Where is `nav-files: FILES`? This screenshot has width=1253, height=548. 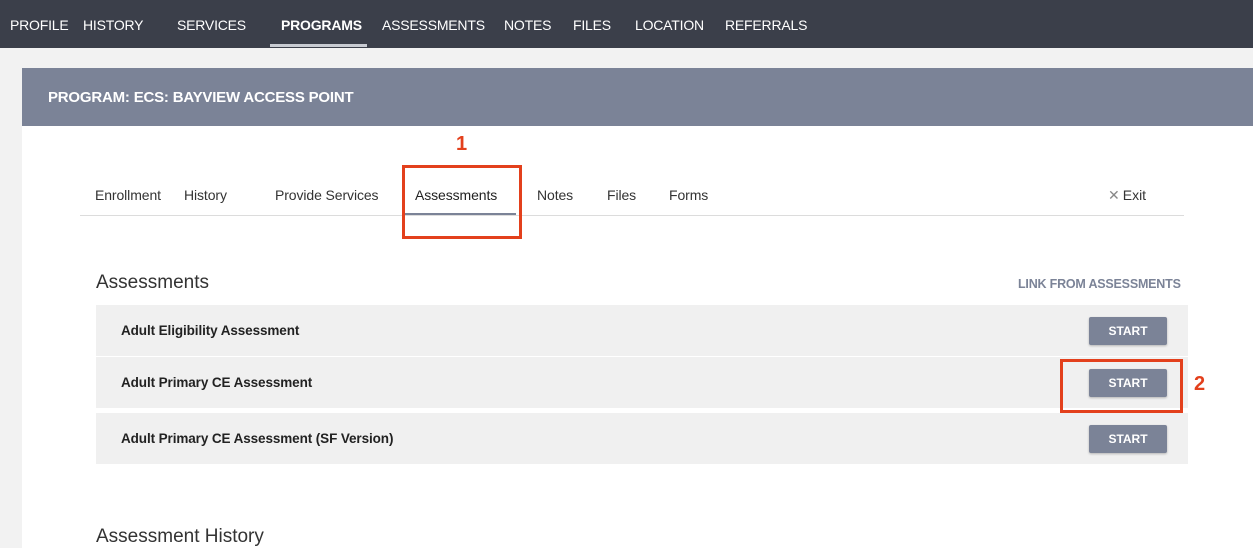
nav-files: FILES is located at coordinates (592, 25).